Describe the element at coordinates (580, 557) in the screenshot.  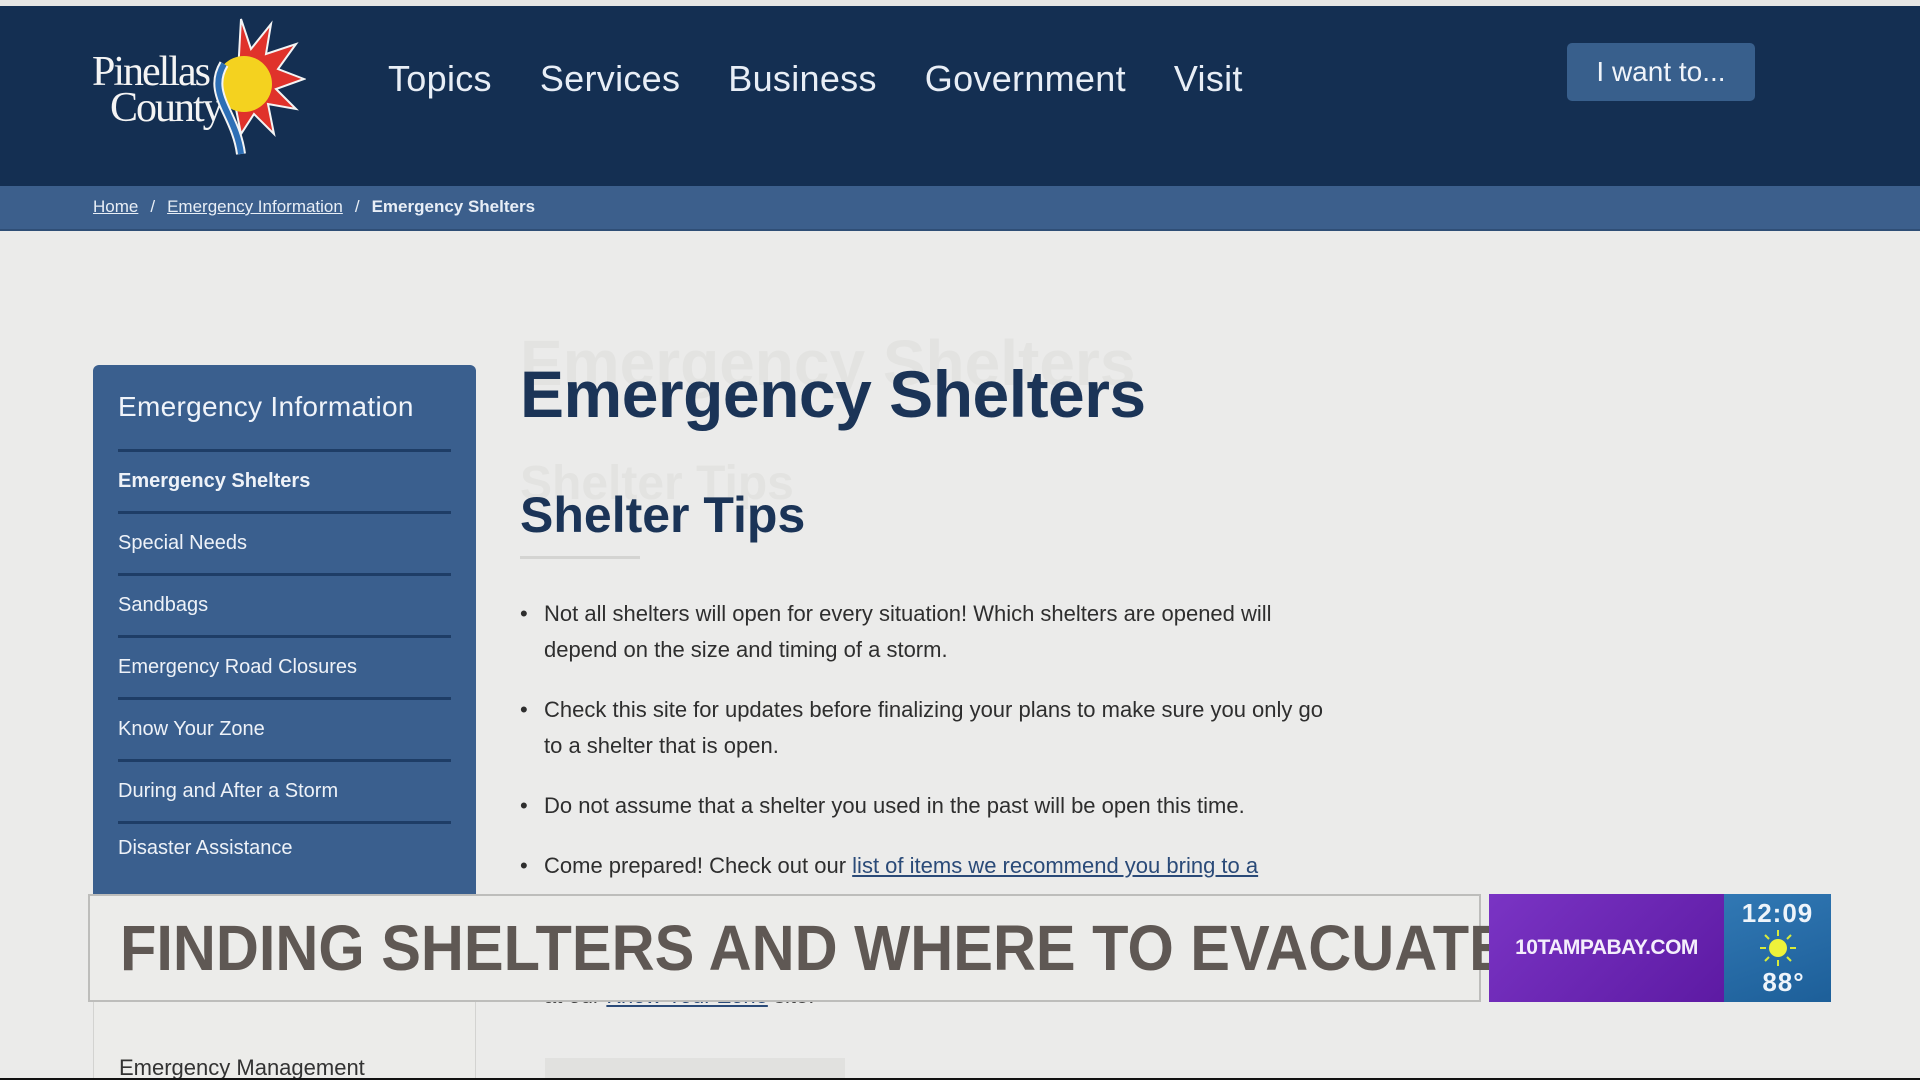
I see `section-divider` at that location.